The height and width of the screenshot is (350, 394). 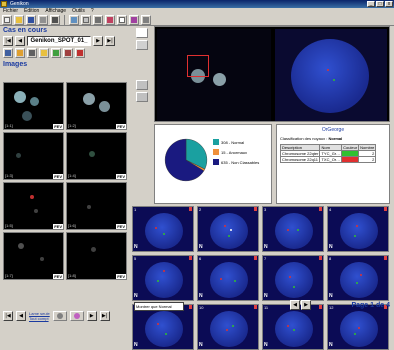 What do you see at coordinates (358, 229) in the screenshot?
I see `nucleus-tile: 4N` at bounding box center [358, 229].